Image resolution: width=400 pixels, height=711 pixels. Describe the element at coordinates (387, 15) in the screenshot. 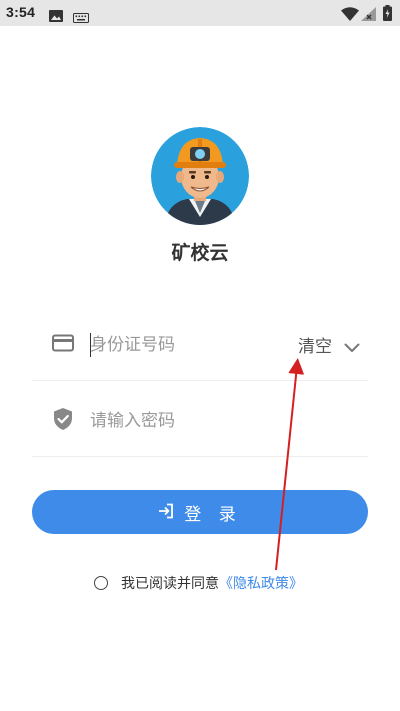

I see `battery-icon` at that location.